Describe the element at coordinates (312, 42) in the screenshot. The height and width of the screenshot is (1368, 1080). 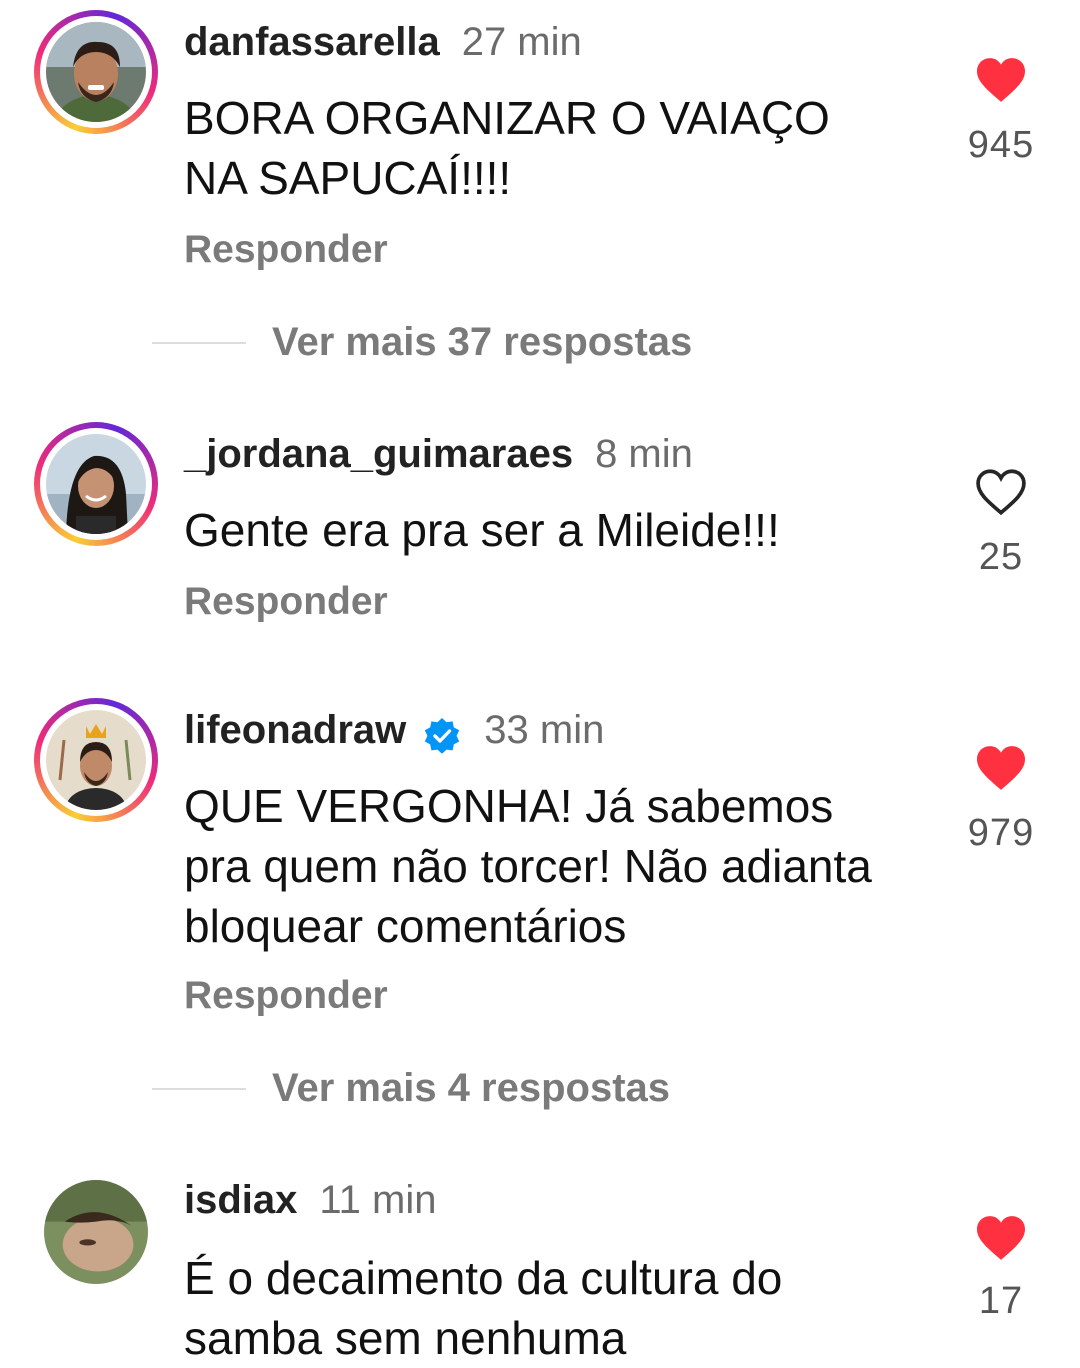
I see `comment-username: danfassarella` at that location.